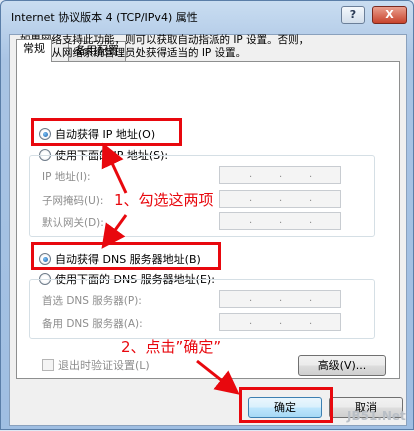  What do you see at coordinates (376, 416) in the screenshot?
I see `watermark: JB51.Net` at bounding box center [376, 416].